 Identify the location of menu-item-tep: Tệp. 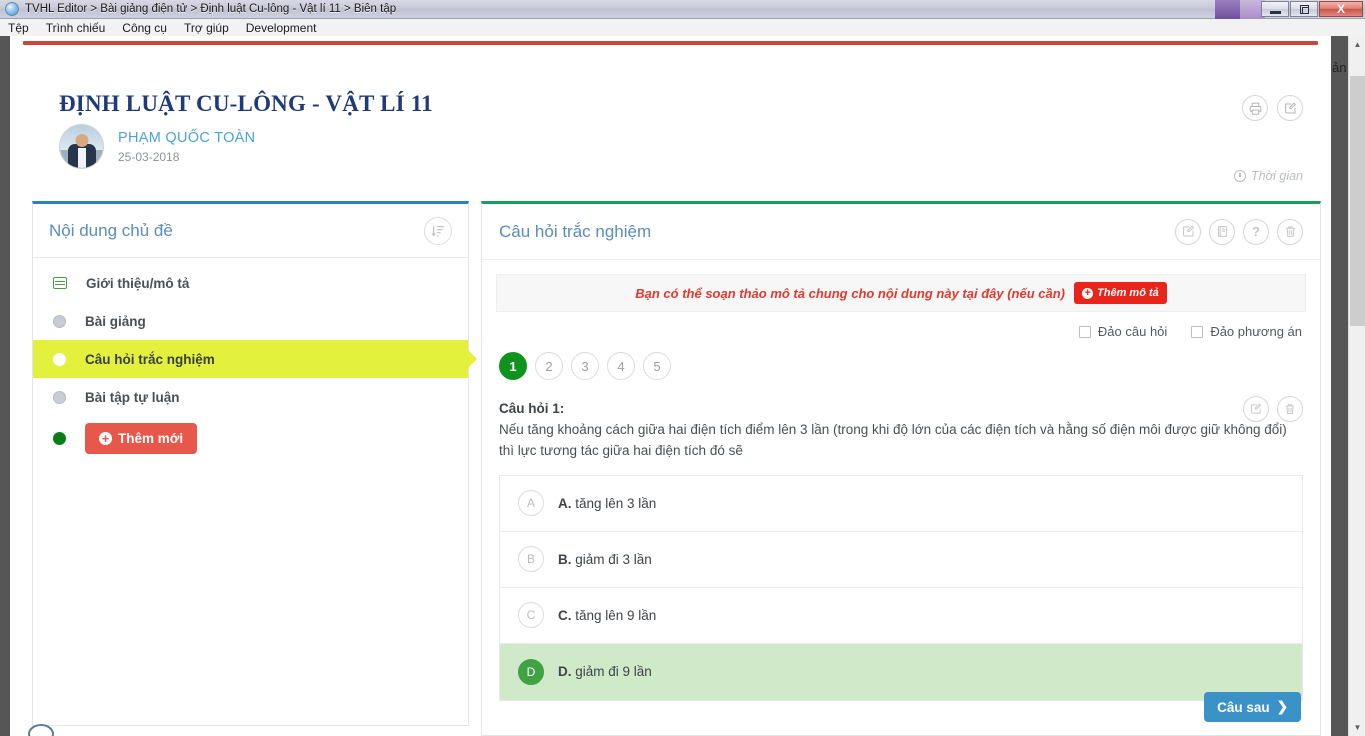
(18, 28).